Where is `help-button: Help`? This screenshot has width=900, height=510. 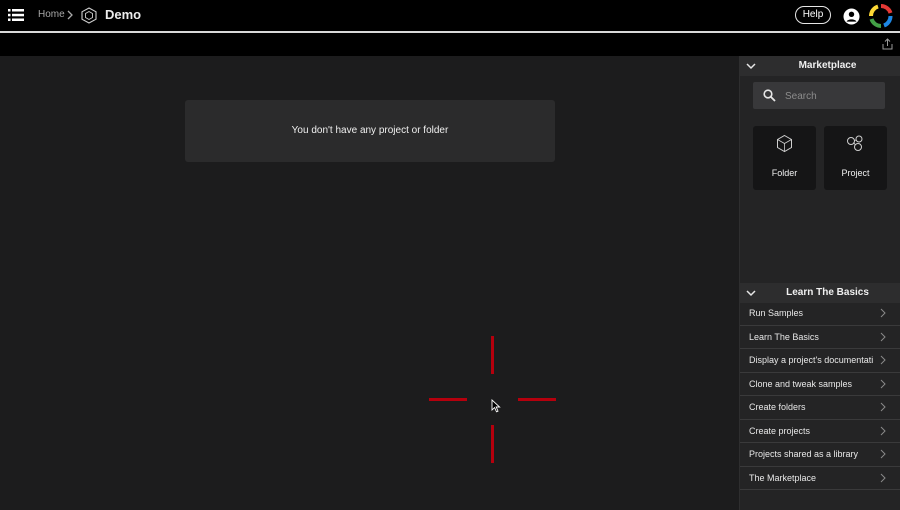 help-button: Help is located at coordinates (813, 15).